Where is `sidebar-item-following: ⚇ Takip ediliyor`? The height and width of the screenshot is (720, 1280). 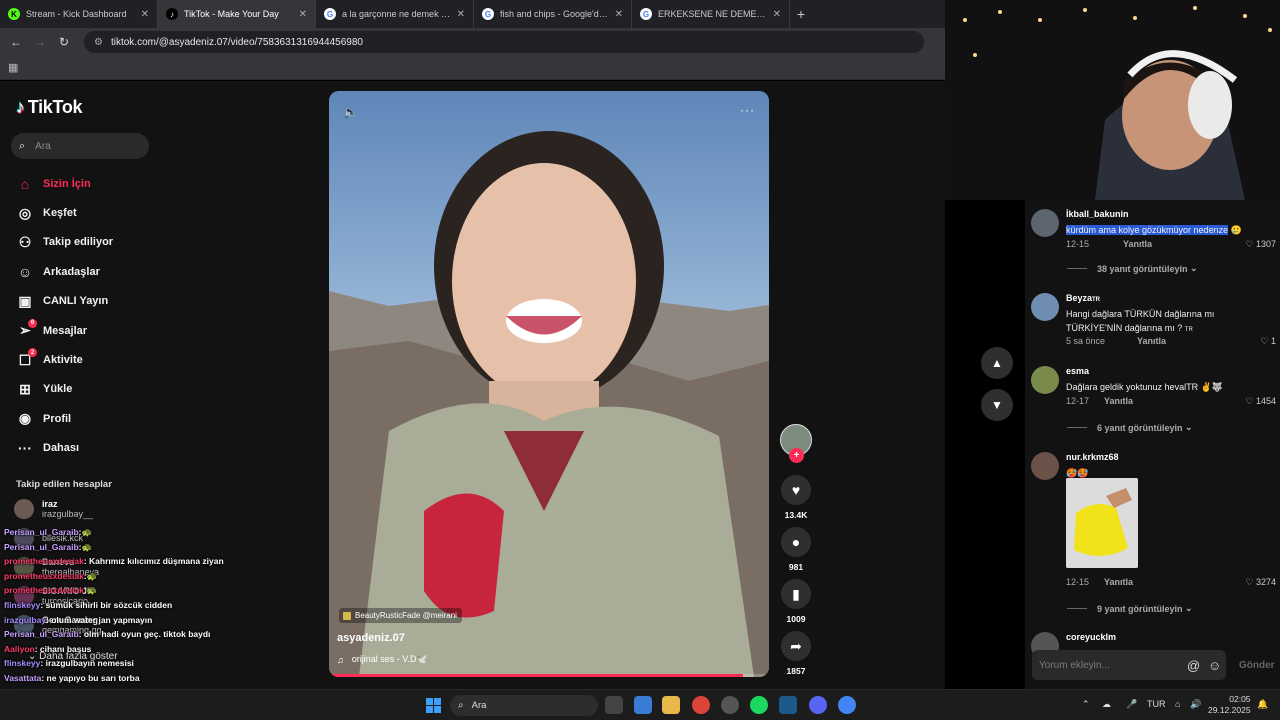
sidebar-item-following: ⚇ Takip ediliyor is located at coordinates (86, 242).